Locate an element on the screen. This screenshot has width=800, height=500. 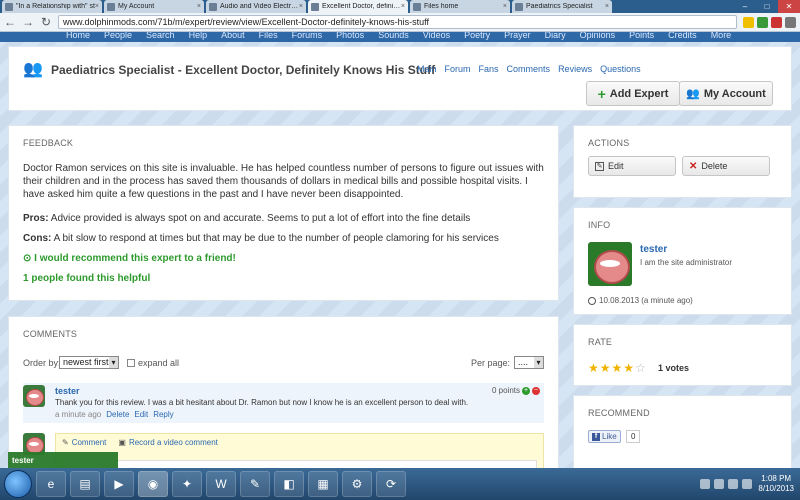
star-icon: ☆ is located at coordinates (640, 368).